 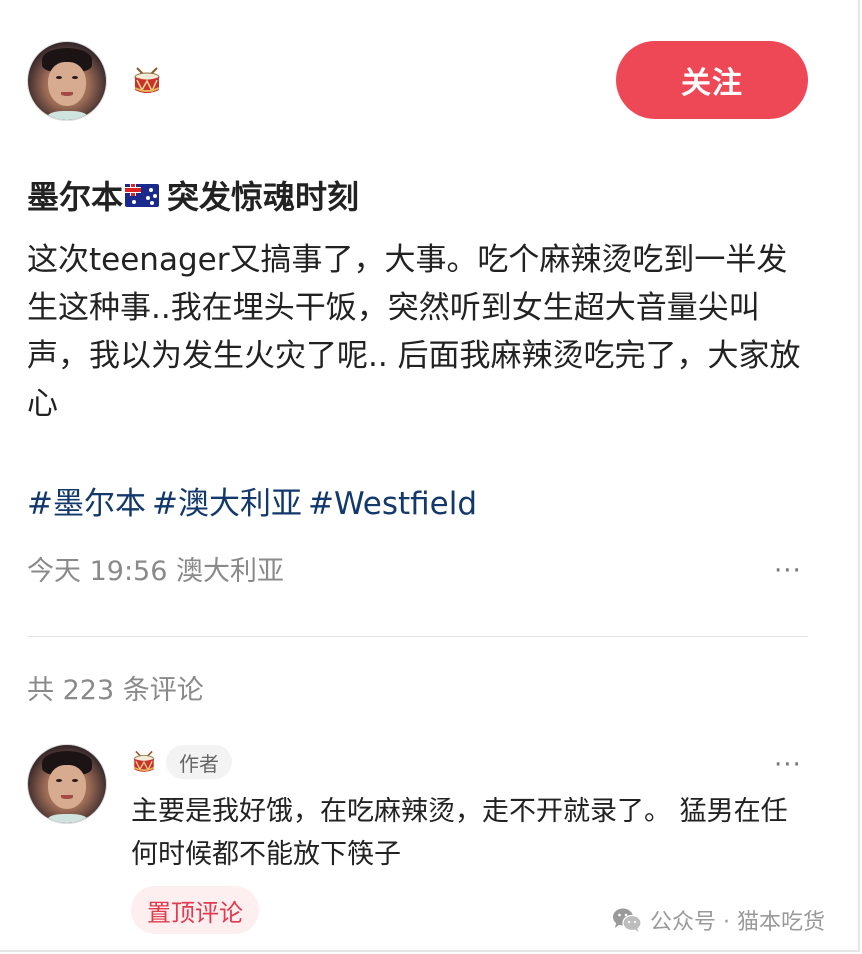 I want to click on post-timestamp: 今天 19:56, so click(x=97, y=571).